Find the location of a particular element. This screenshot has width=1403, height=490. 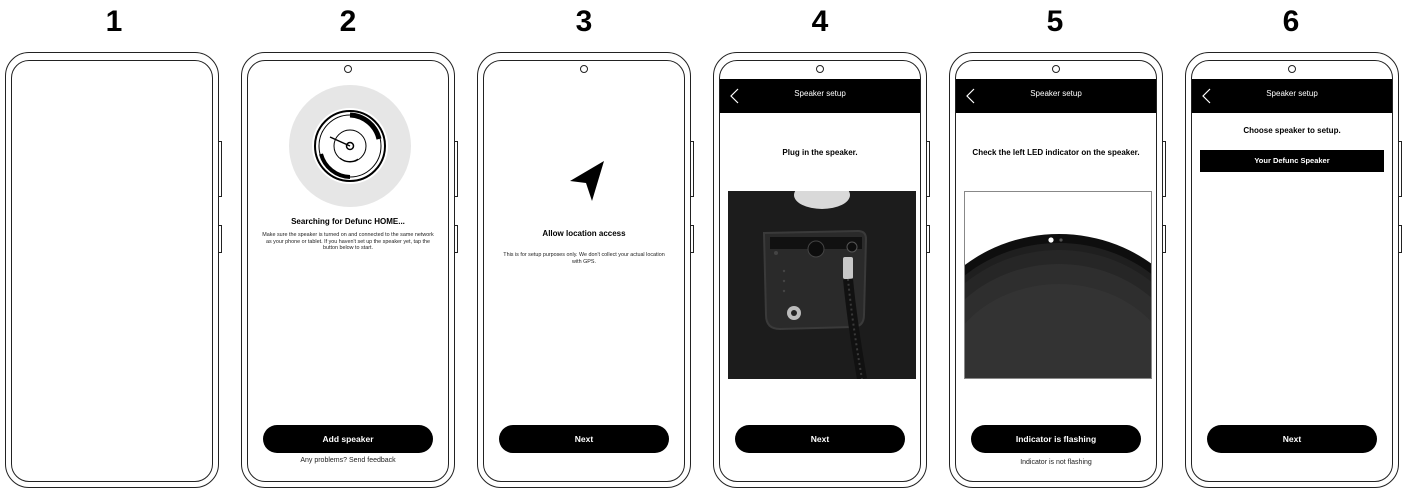

splash-screen: defunc HOME is located at coordinates (112, 271).